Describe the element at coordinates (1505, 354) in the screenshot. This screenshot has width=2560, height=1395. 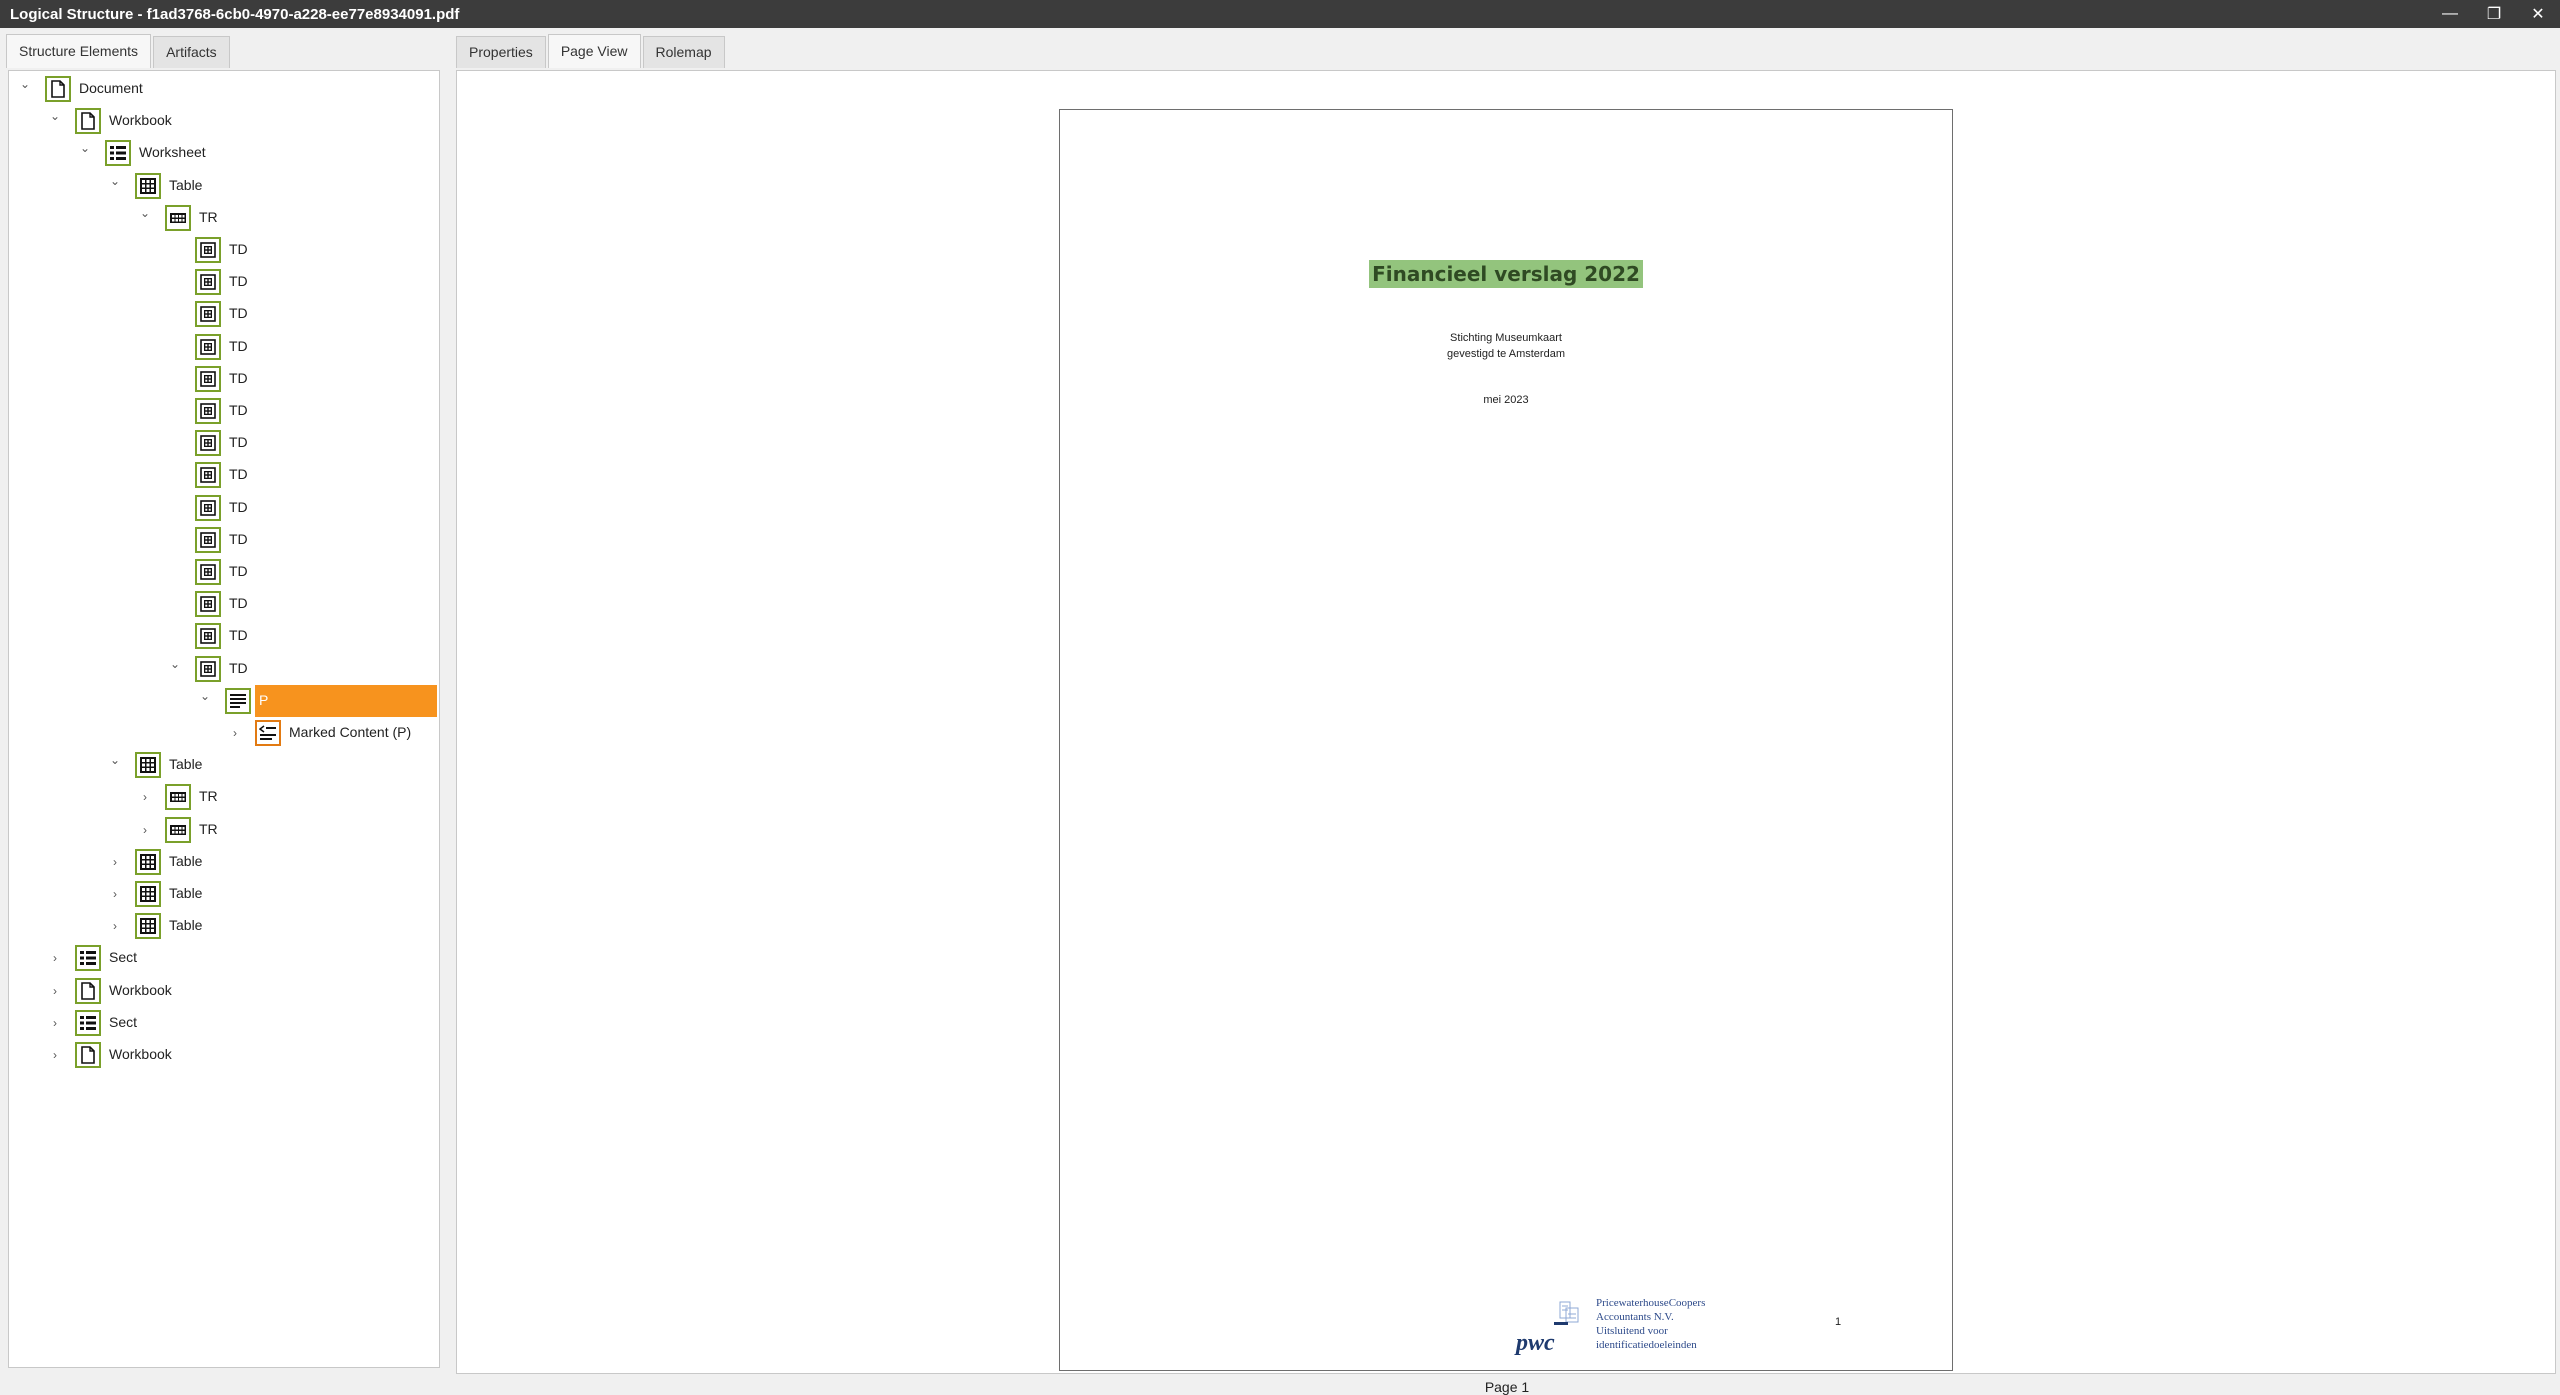
I see `org-location: gevestigd te Amsterdam` at that location.